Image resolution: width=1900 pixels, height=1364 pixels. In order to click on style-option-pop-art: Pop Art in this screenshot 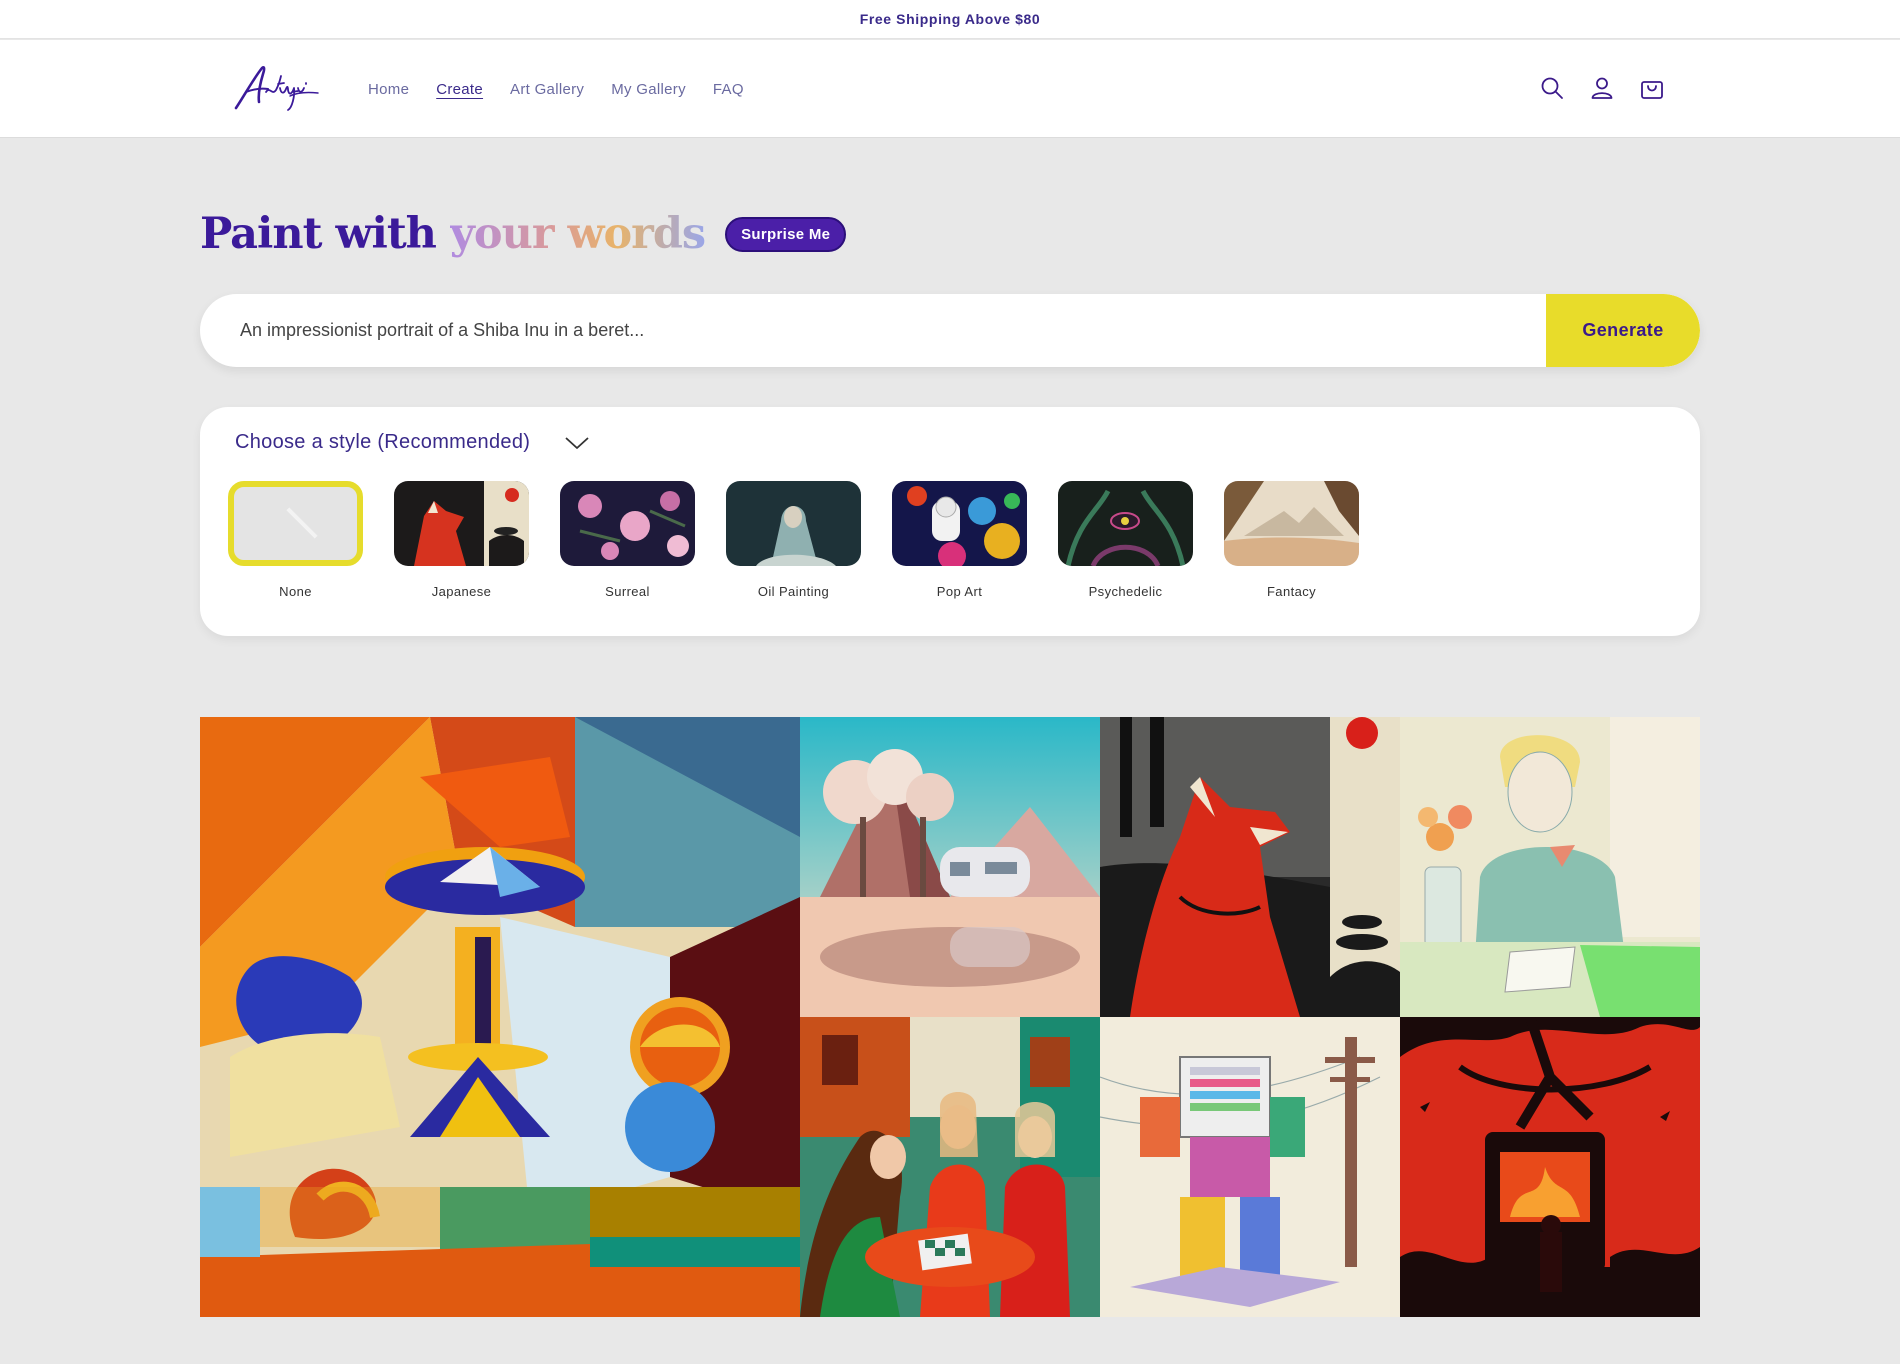, I will do `click(959, 540)`.